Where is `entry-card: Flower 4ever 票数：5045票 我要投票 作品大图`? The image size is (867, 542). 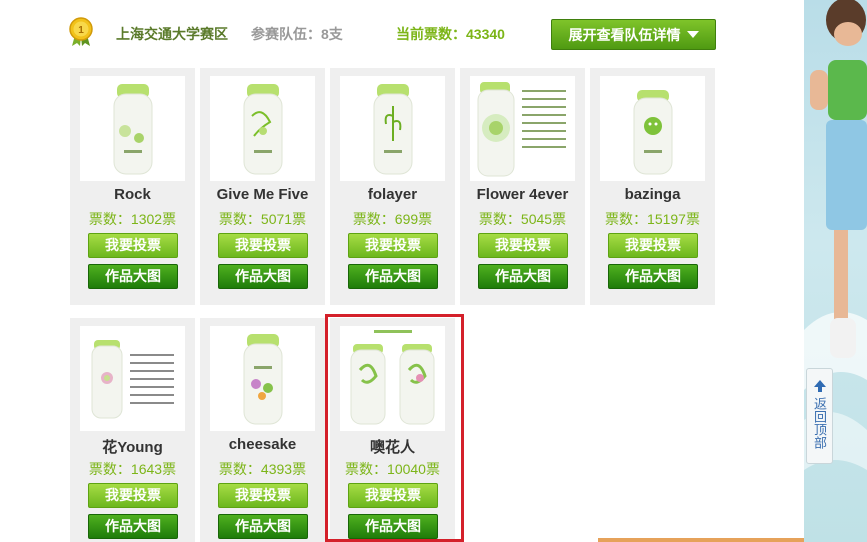 entry-card: Flower 4ever 票数：5045票 我要投票 作品大图 is located at coordinates (522, 186).